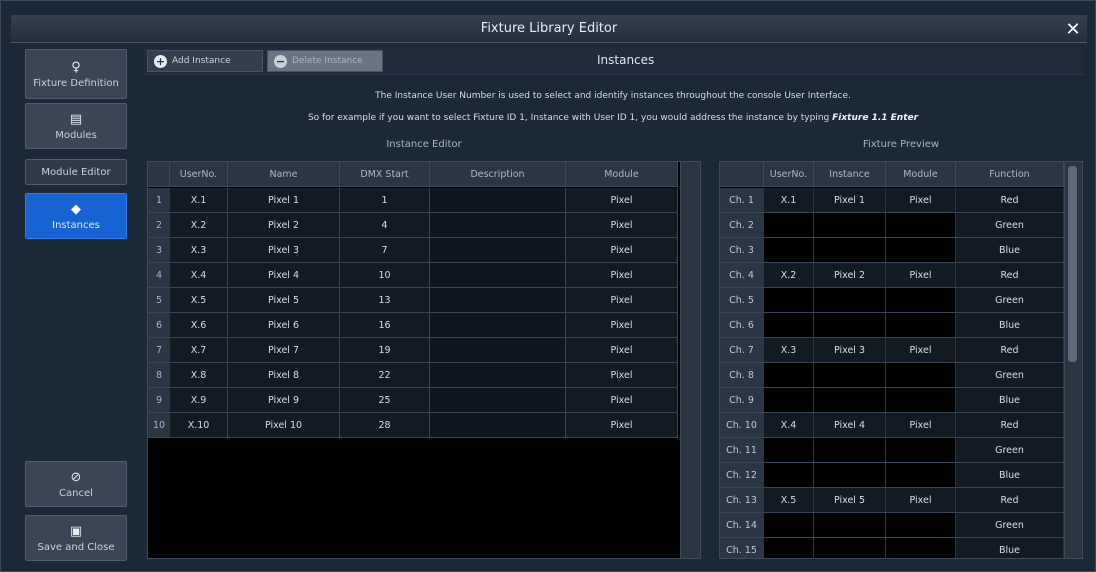 The height and width of the screenshot is (572, 1096). Describe the element at coordinates (742, 250) in the screenshot. I see `channel-label: Ch. 3` at that location.